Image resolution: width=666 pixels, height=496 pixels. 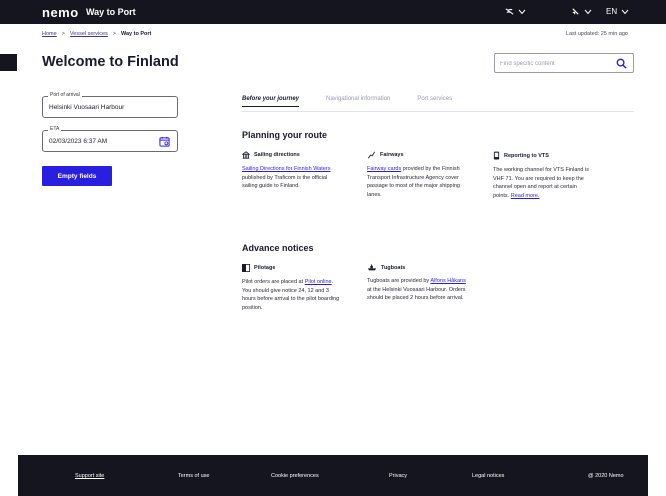 I want to click on eta-field: ETA 02/03/2023 6:37 AM, so click(x=110, y=139).